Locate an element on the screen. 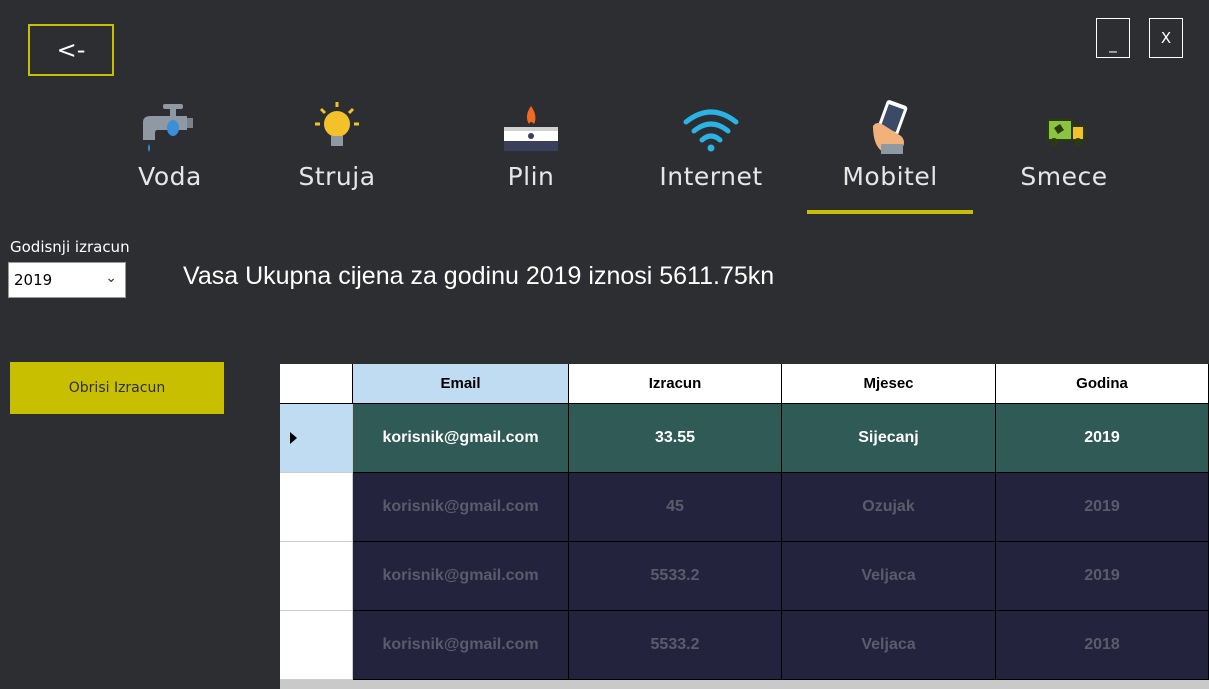  mobile-phone-icon is located at coordinates (890, 126).